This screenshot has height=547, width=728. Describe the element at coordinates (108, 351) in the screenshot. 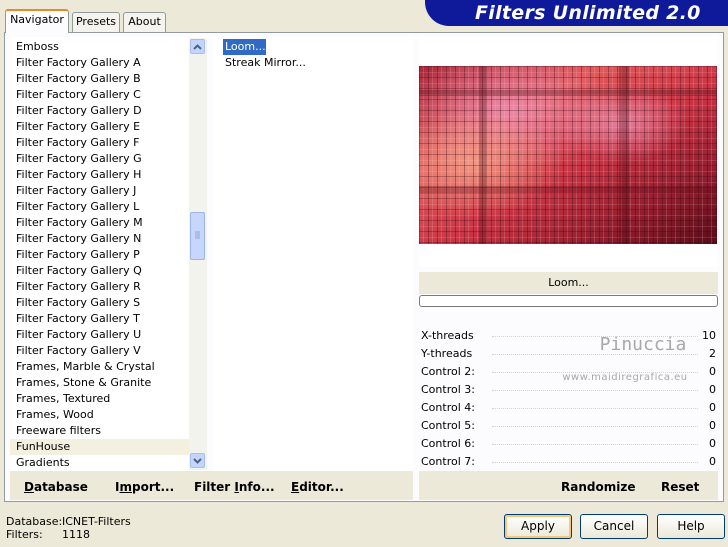

I see `category-item: Filter Factory Gallery V` at that location.